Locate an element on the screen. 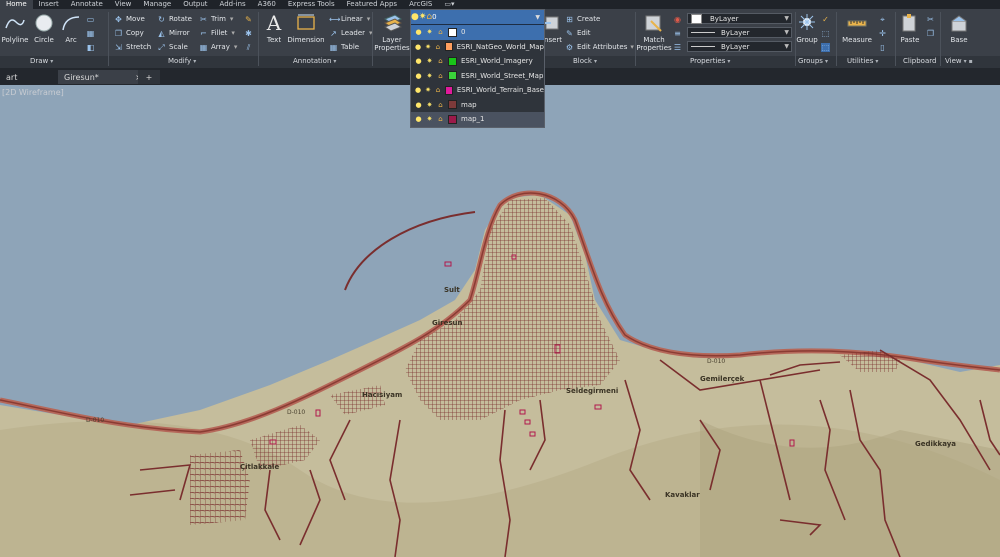 Image resolution: width=1000 pixels, height=557 pixels. tab-annotate: Annotate is located at coordinates (87, 4).